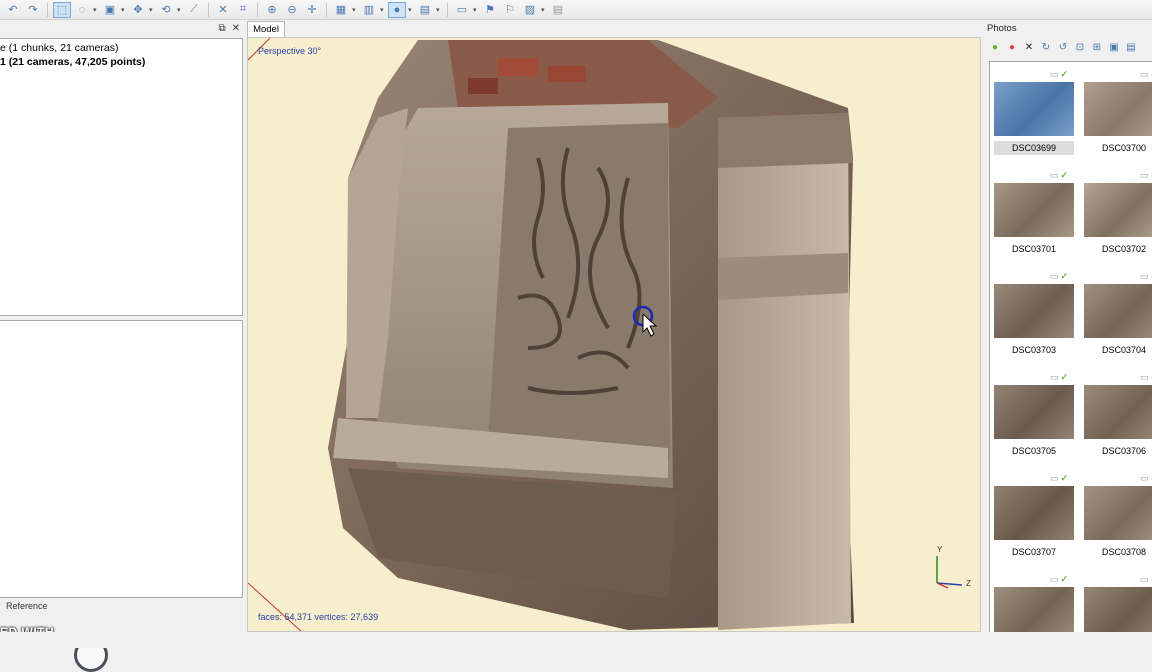 Image resolution: width=1152 pixels, height=672 pixels. I want to click on photo-name: DSC03707, so click(1034, 552).